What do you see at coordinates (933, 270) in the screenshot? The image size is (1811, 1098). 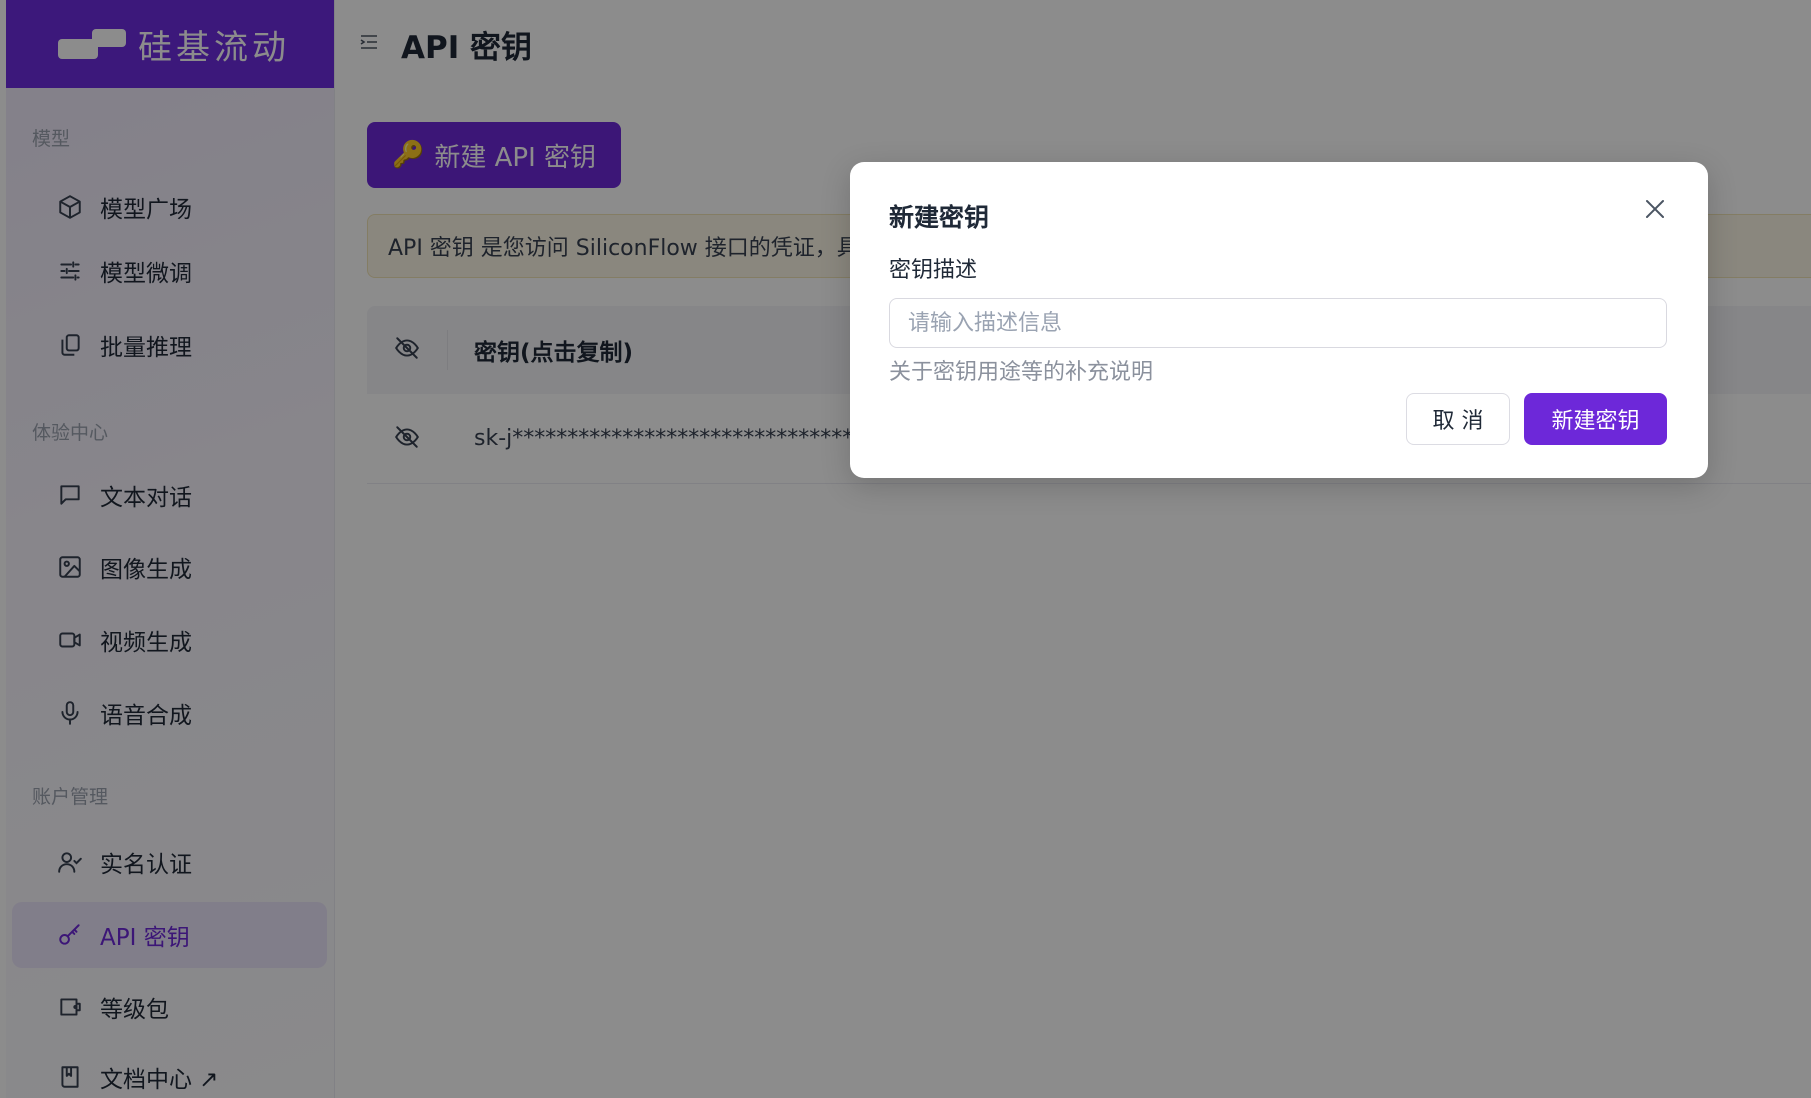 I see `key-description-label: 密钥描述` at bounding box center [933, 270].